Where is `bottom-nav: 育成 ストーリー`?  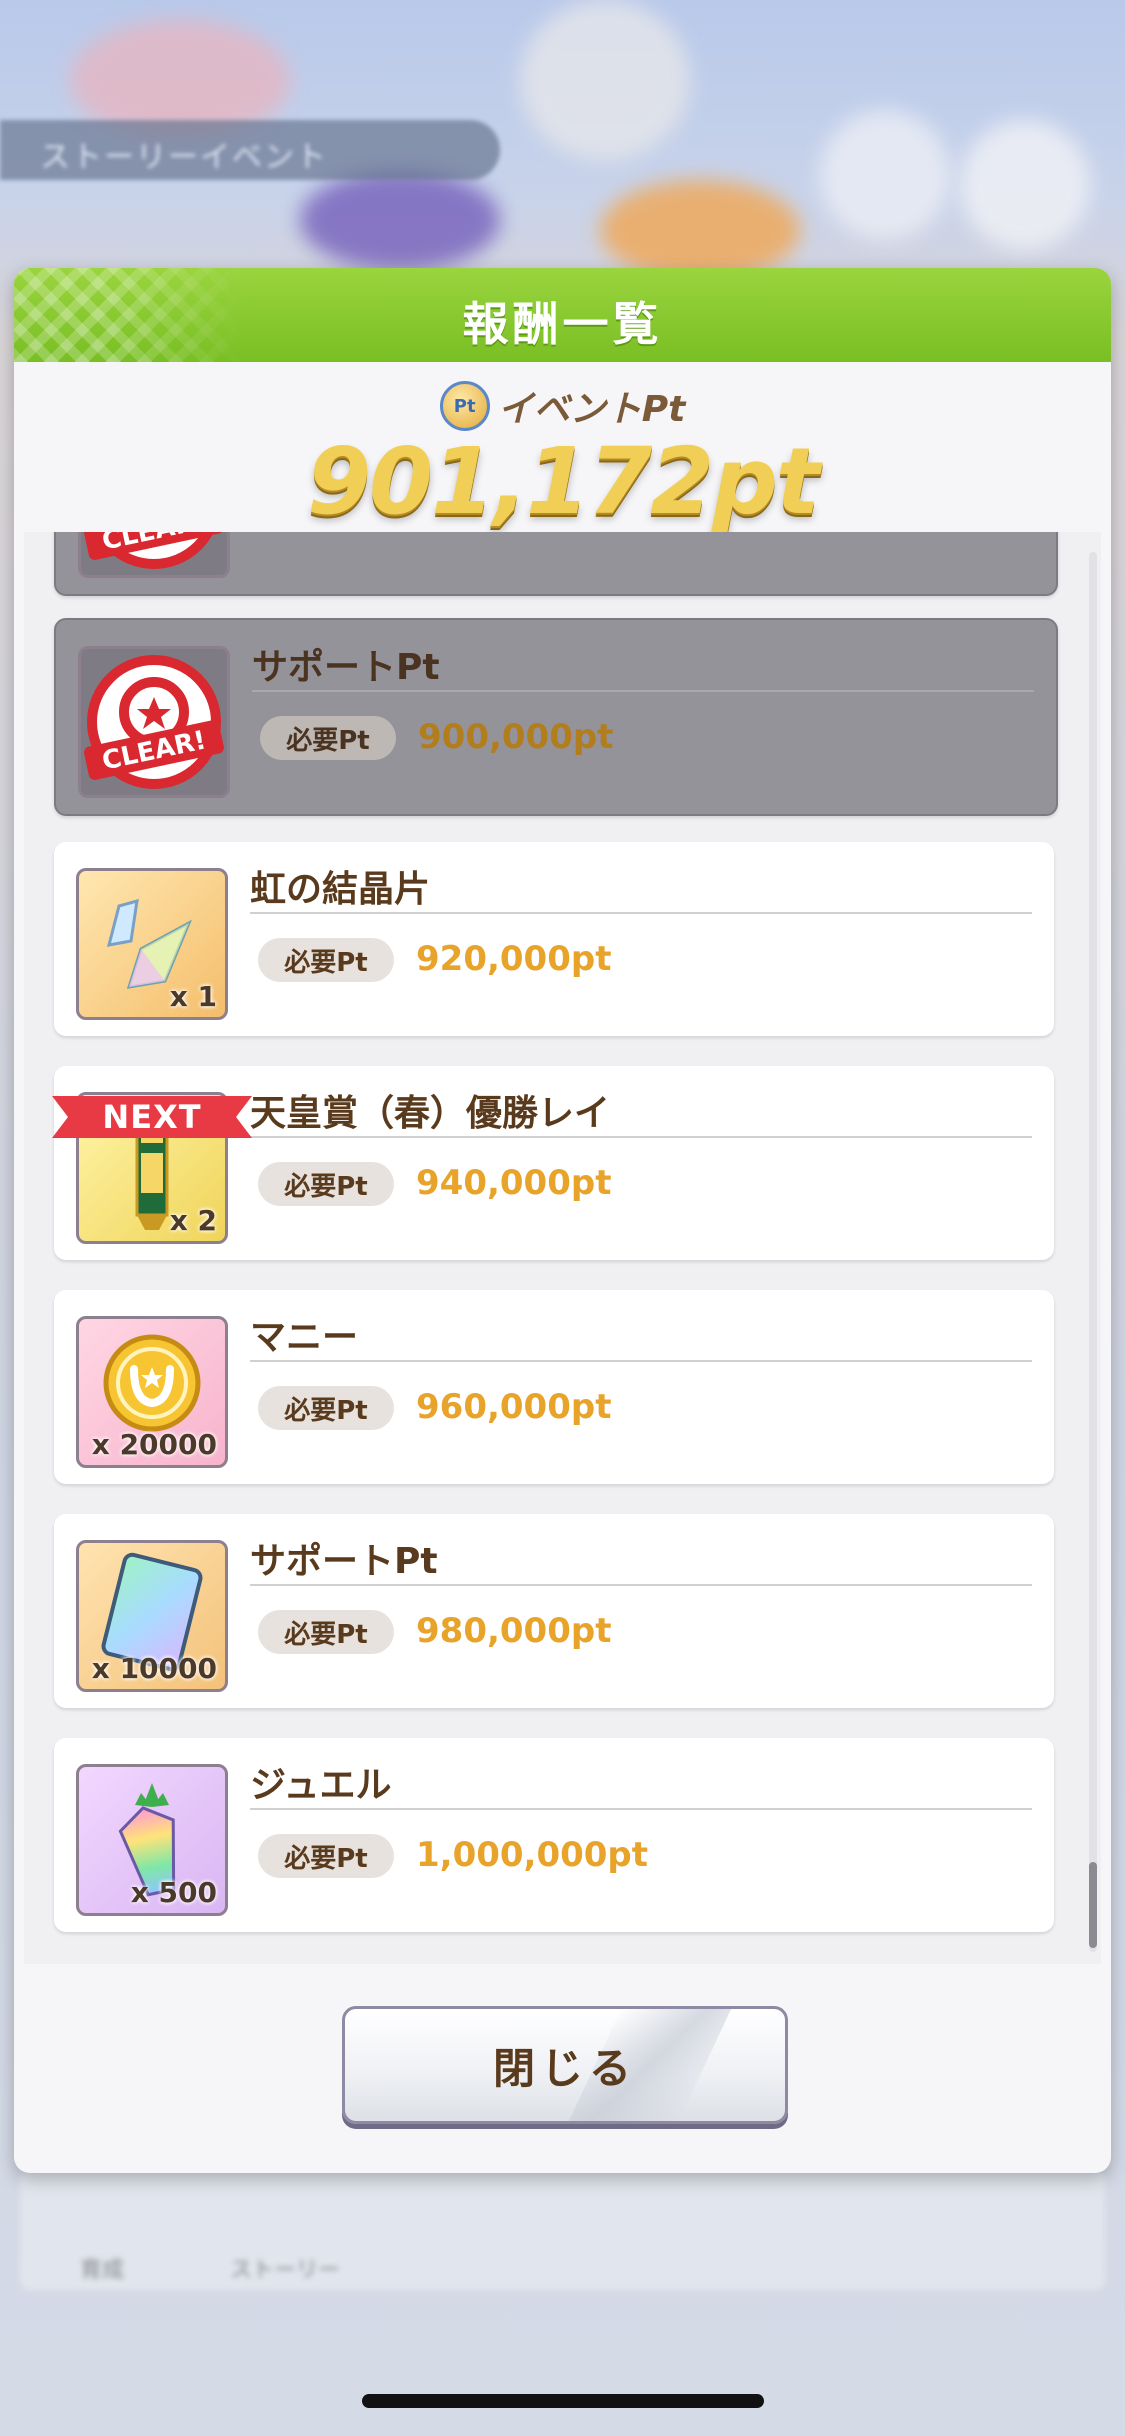 bottom-nav: 育成 ストーリー is located at coordinates (562, 2230).